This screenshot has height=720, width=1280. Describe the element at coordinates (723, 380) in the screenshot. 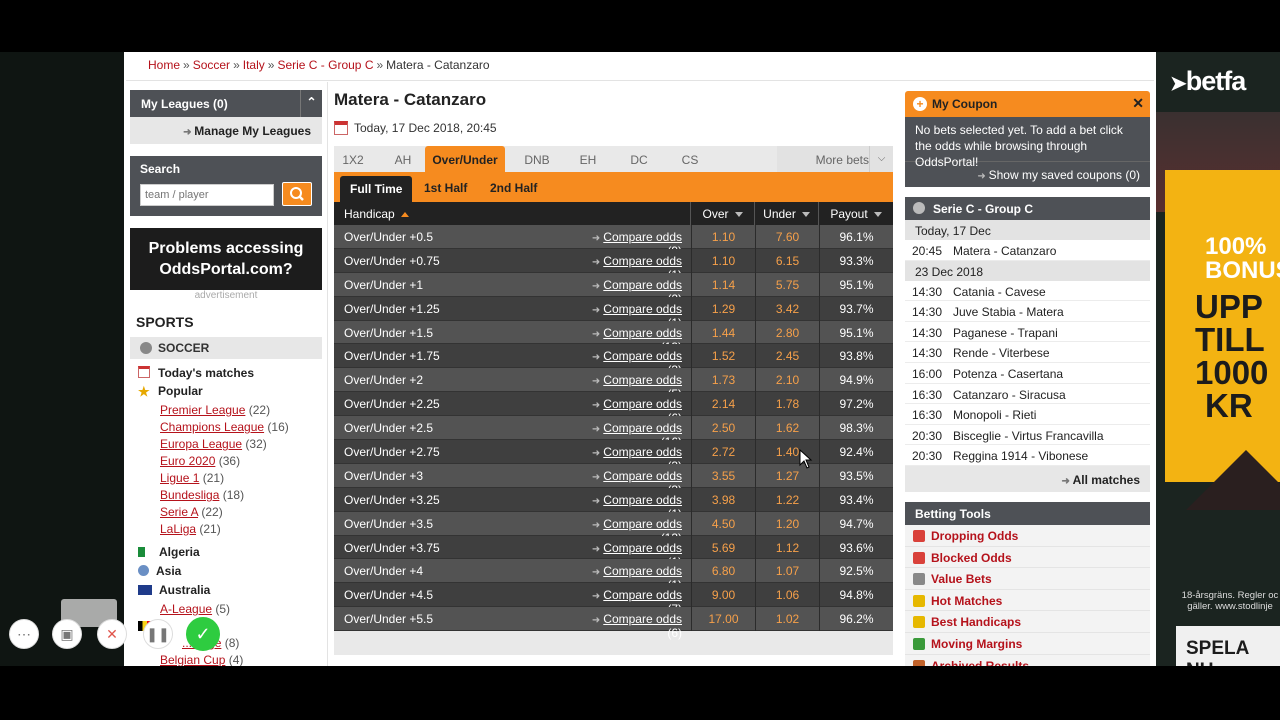

I see `over-odds: 1.73` at that location.